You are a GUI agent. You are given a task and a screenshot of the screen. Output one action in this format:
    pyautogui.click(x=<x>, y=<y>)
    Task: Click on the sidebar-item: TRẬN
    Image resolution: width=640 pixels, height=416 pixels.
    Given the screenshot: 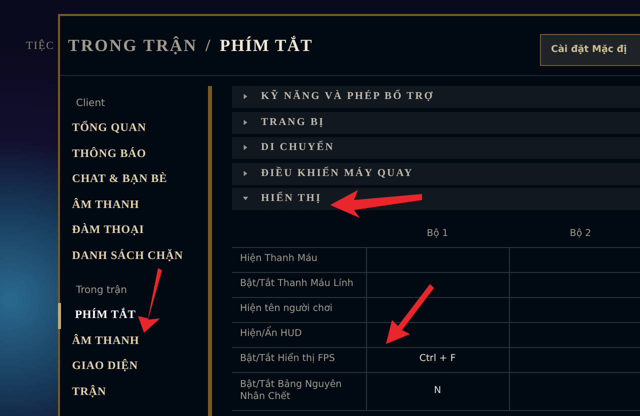 What is the action you would take?
    pyautogui.click(x=134, y=392)
    